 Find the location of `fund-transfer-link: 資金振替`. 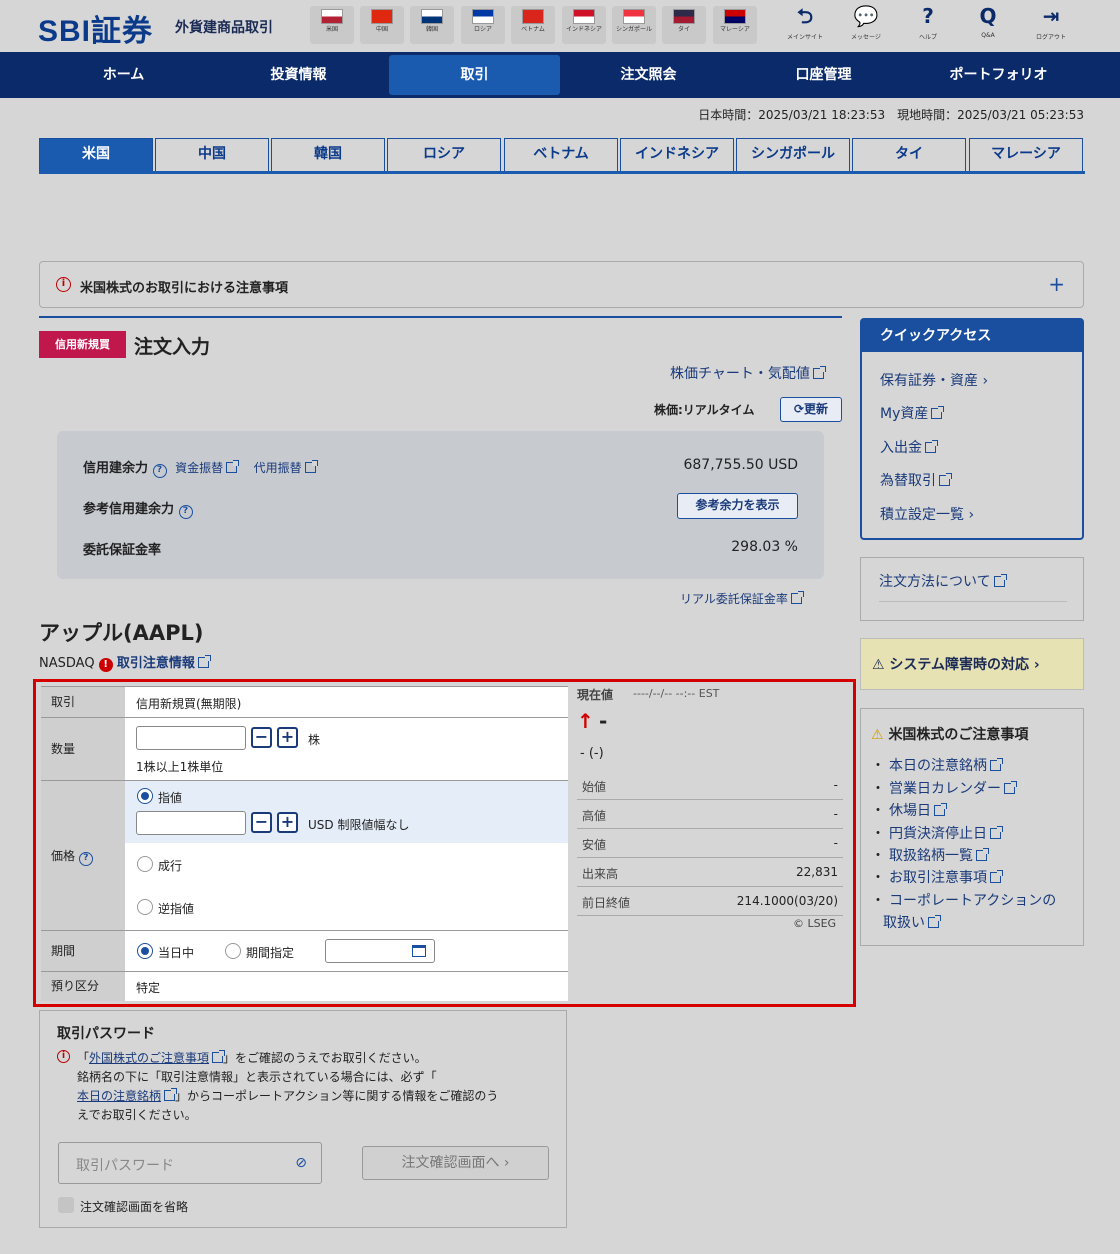

fund-transfer-link: 資金振替 is located at coordinates (207, 467).